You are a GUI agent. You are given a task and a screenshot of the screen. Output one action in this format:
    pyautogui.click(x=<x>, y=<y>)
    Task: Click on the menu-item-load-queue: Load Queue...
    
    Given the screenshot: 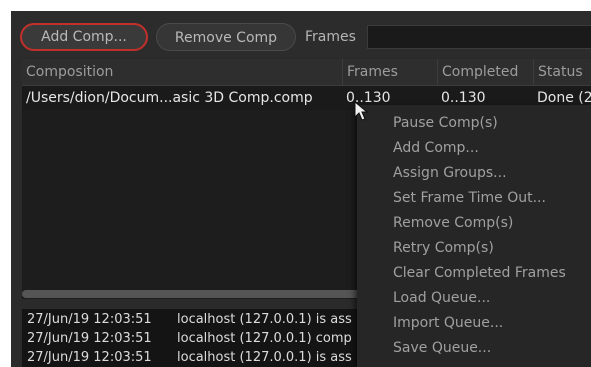 What is the action you would take?
    pyautogui.click(x=441, y=298)
    